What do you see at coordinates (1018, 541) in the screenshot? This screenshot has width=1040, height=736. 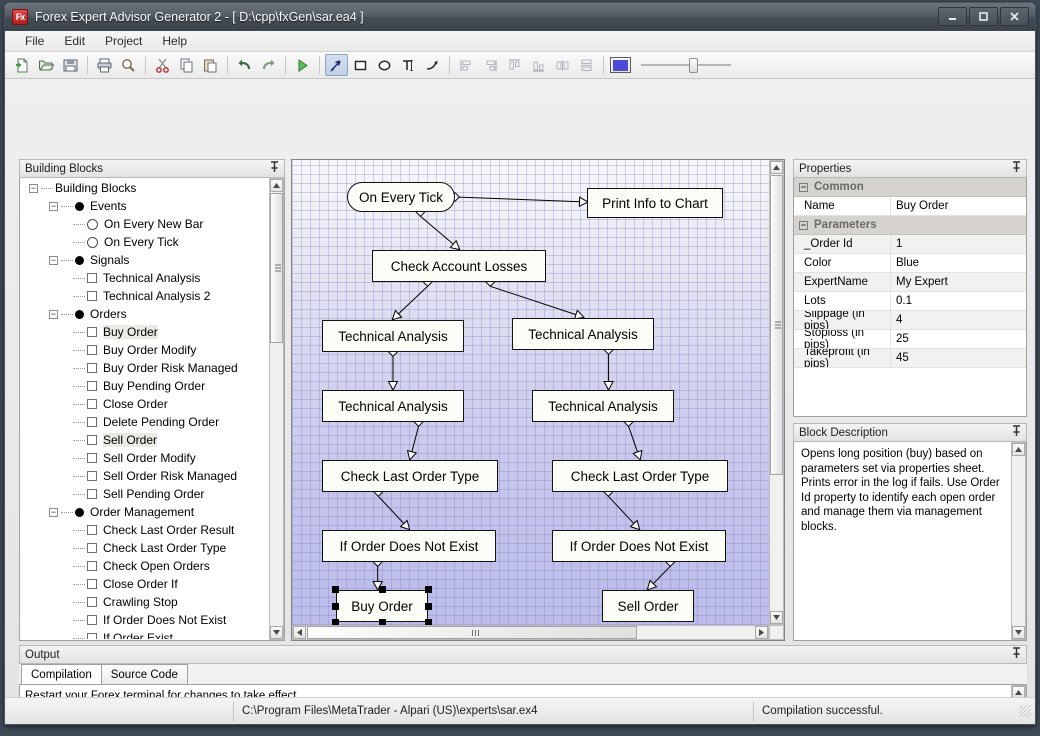 I see `description-scrollbar` at bounding box center [1018, 541].